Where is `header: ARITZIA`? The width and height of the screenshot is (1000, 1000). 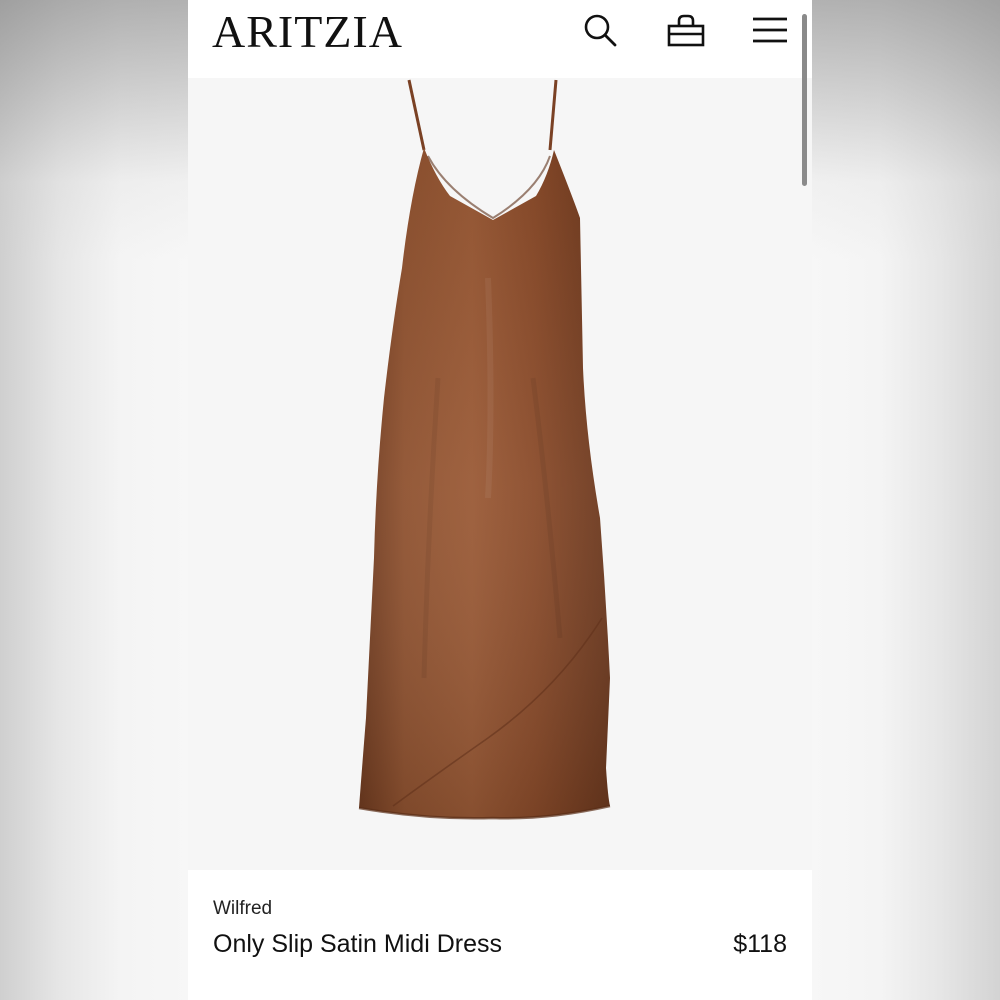 header: ARITZIA is located at coordinates (500, 39).